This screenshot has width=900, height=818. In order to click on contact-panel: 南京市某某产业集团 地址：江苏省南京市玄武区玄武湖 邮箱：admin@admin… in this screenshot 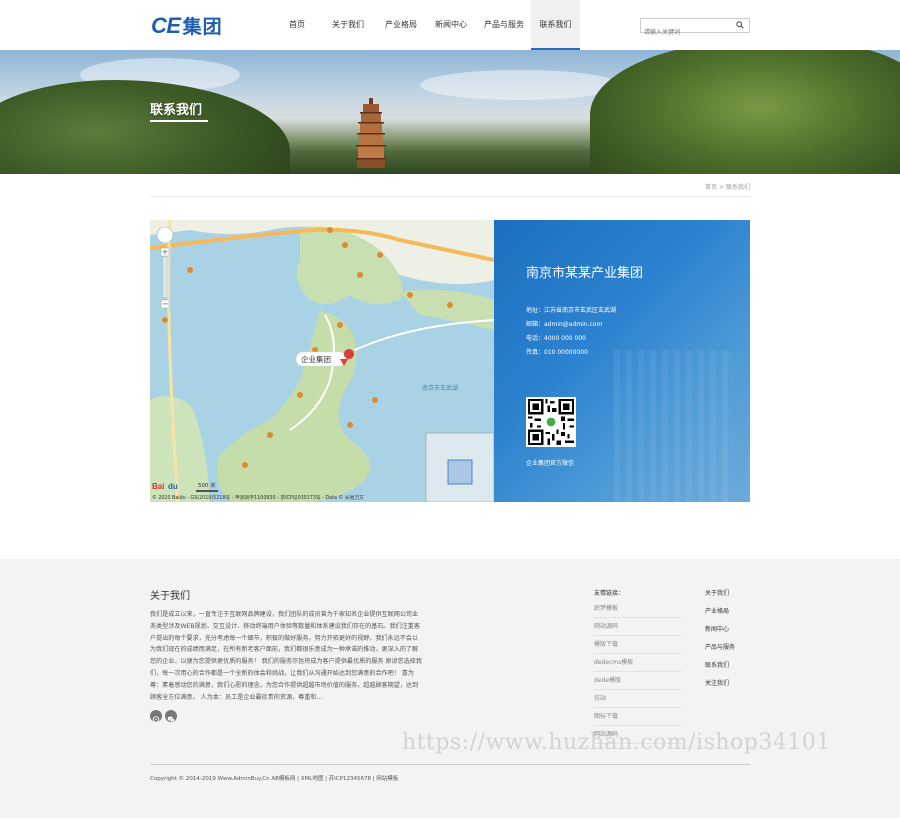, I will do `click(622, 361)`.